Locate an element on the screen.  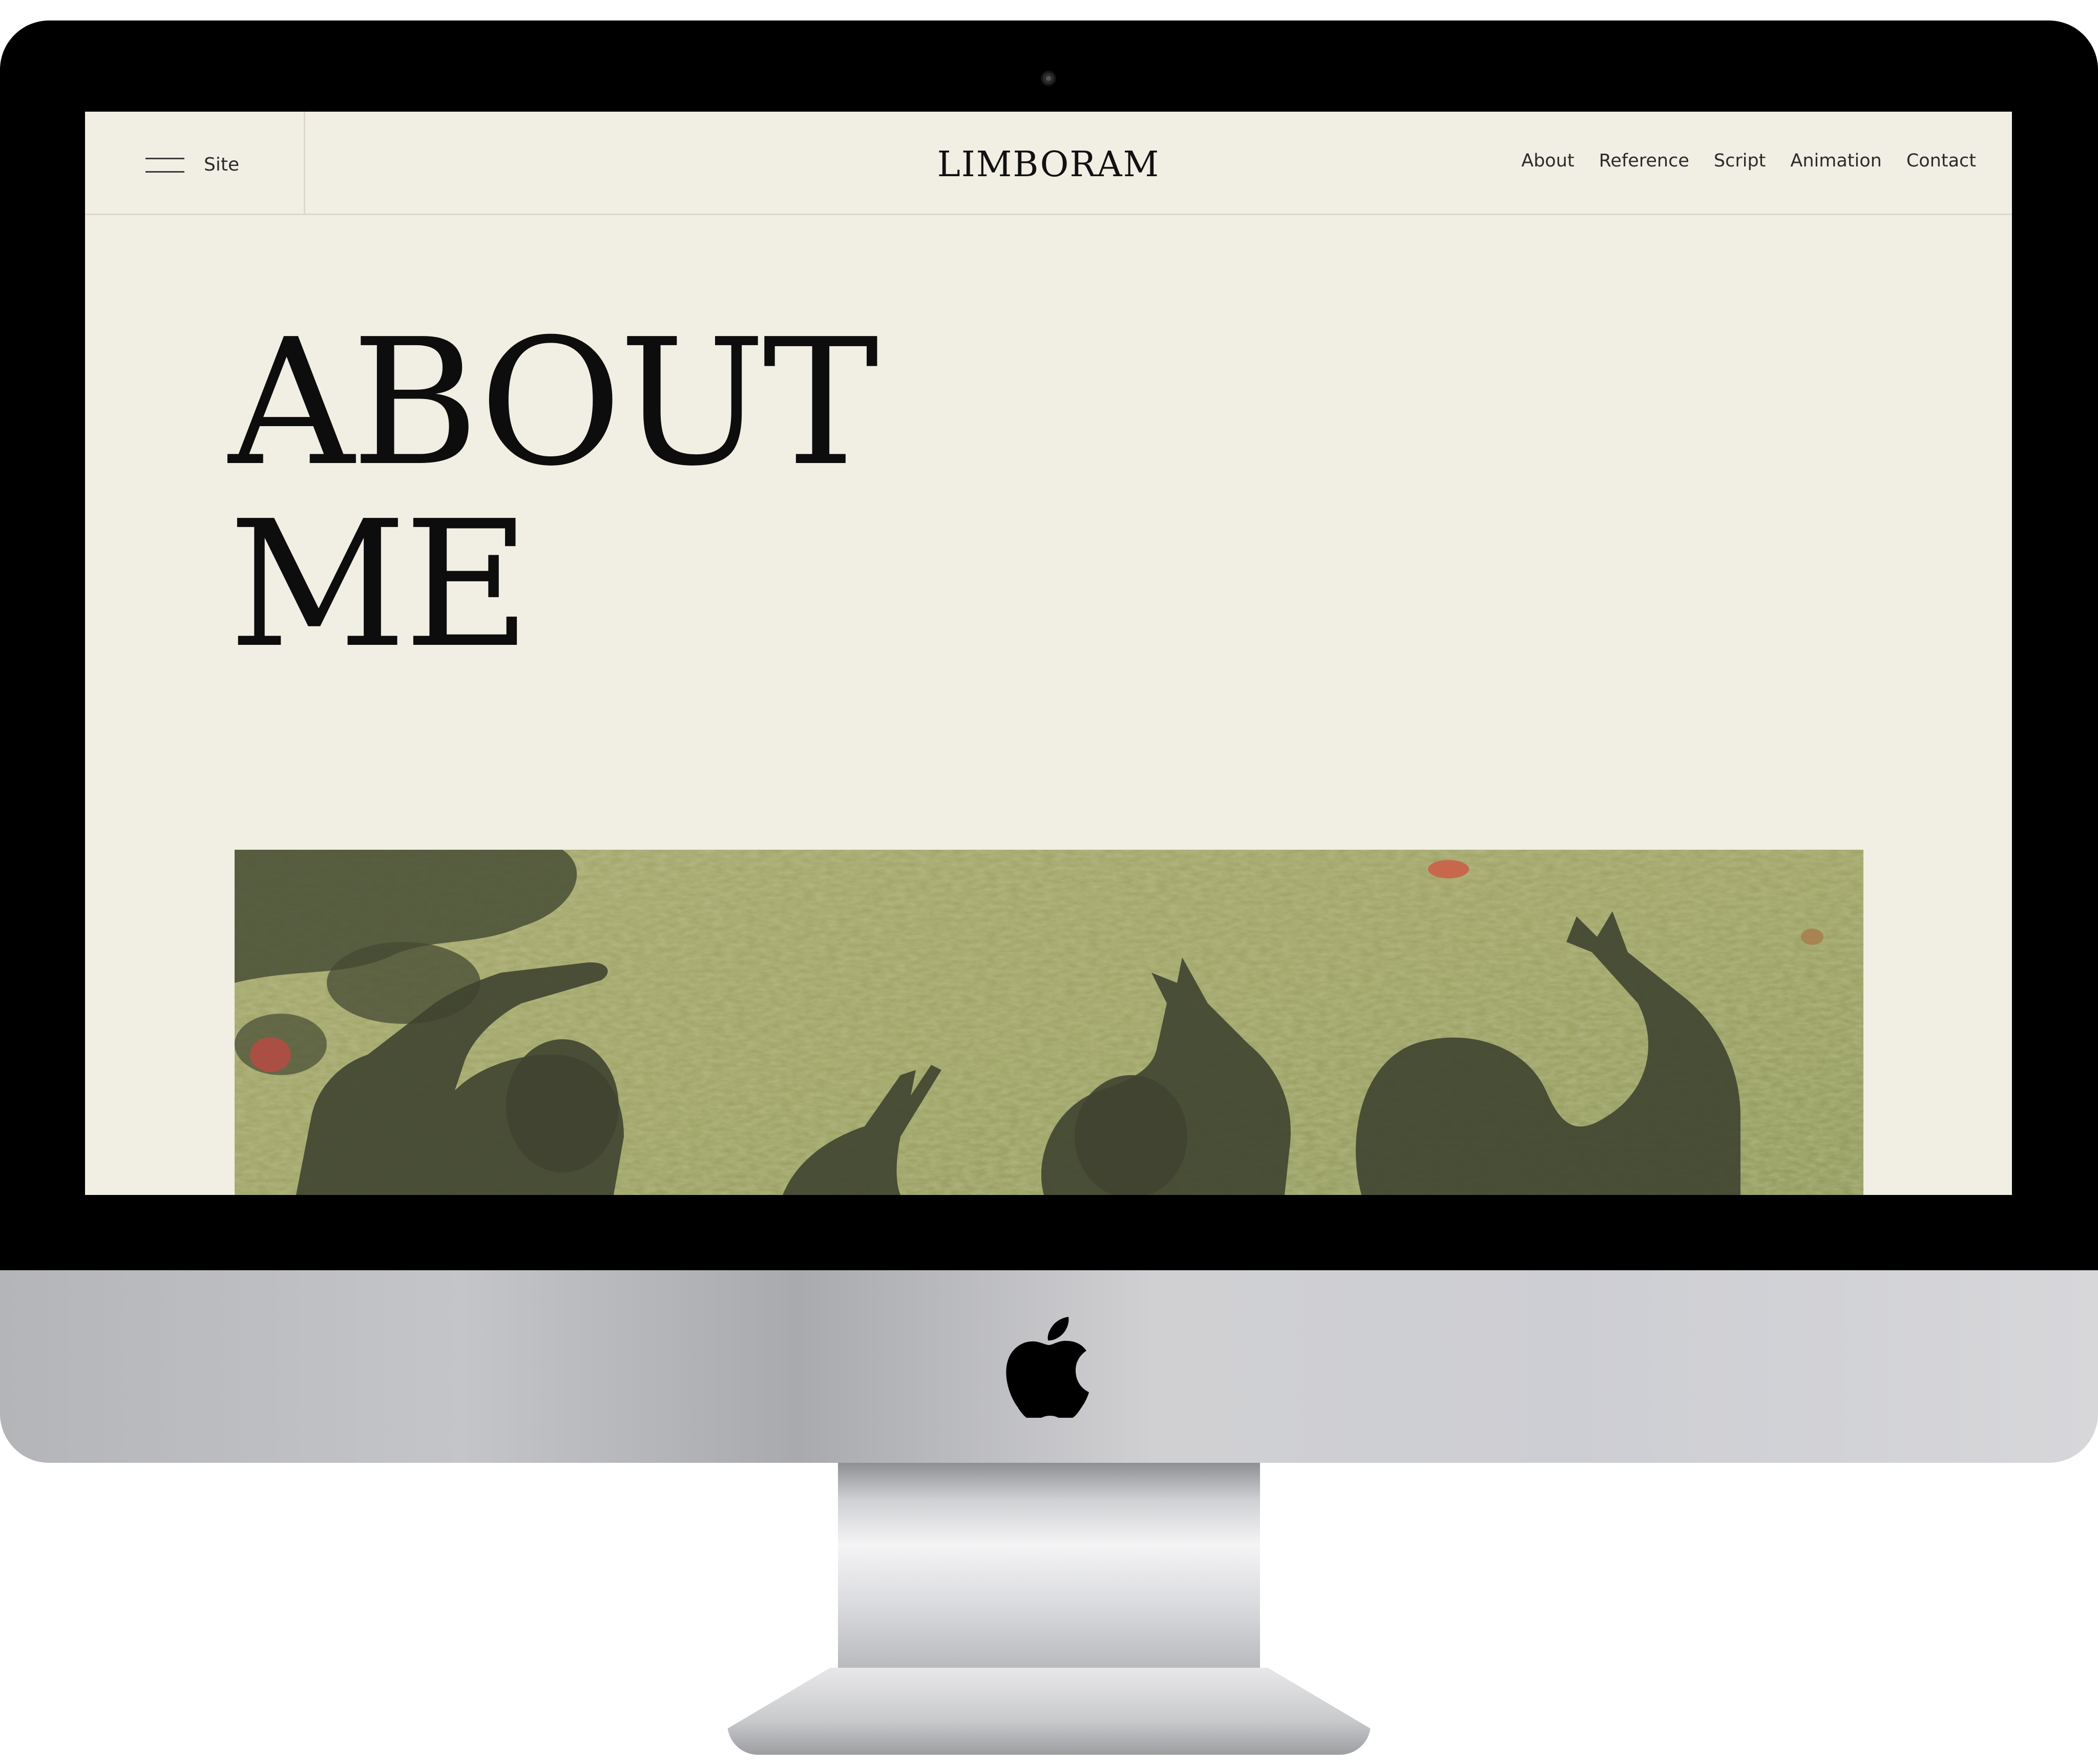
monitor-chin is located at coordinates (1049, 1366).